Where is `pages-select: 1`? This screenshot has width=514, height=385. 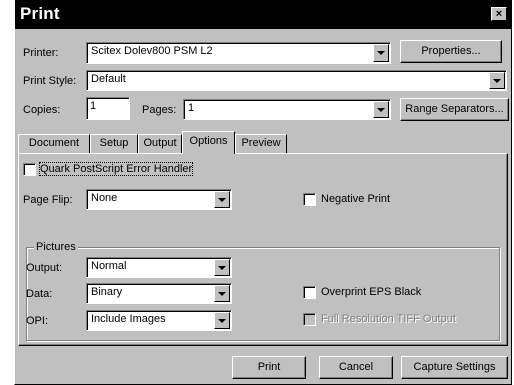
pages-select: 1 is located at coordinates (287, 109).